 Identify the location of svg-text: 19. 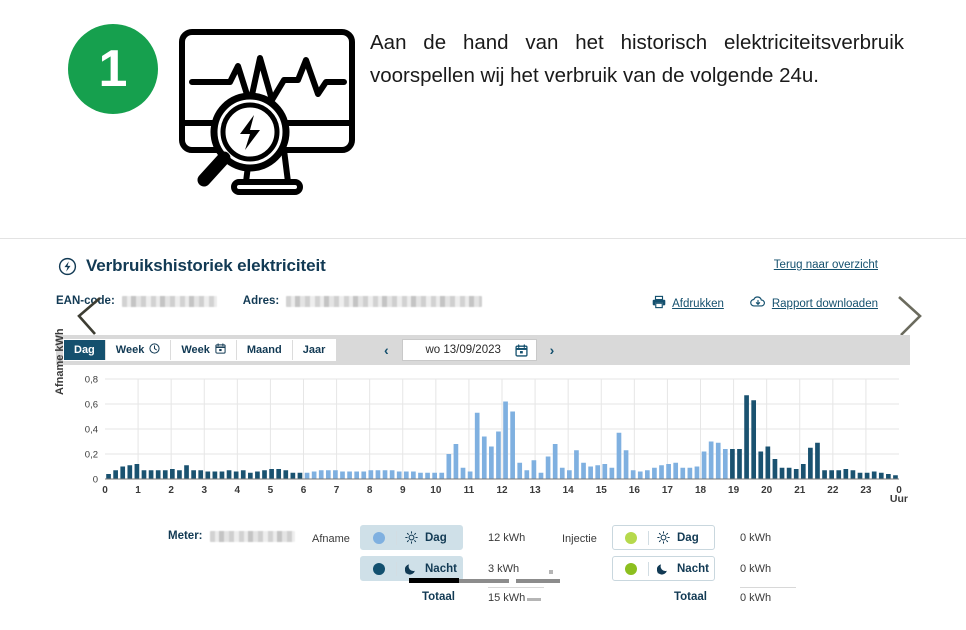
(734, 490).